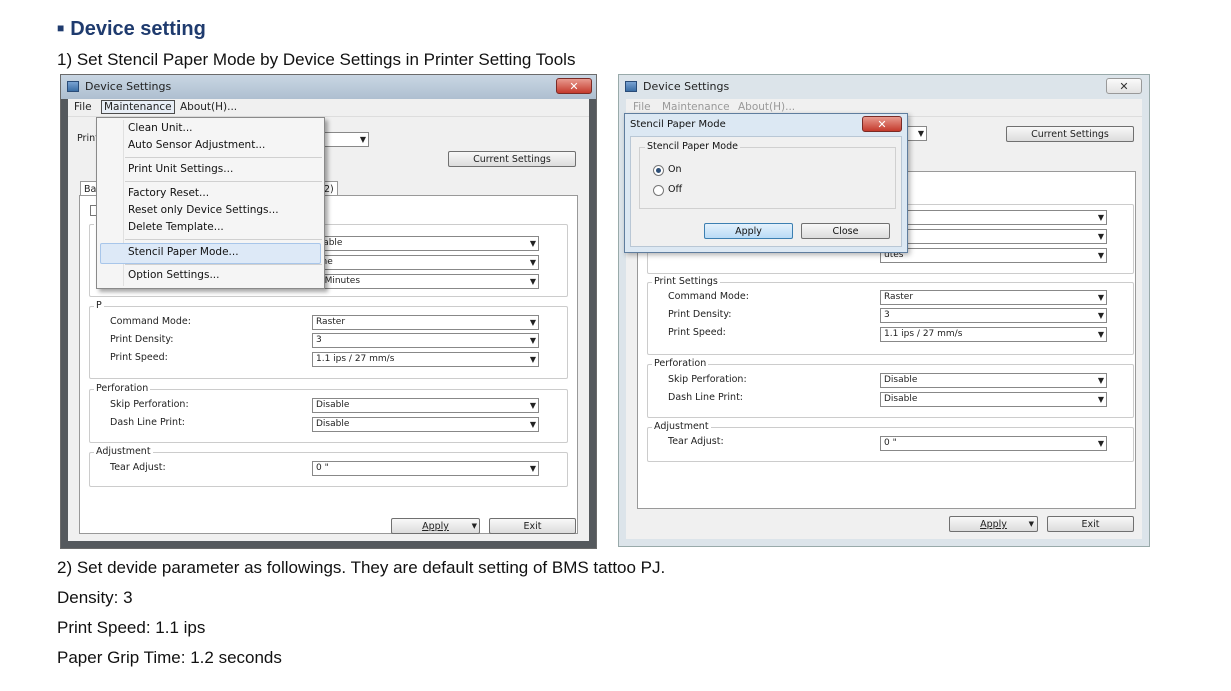 Image resolution: width=1231 pixels, height=691 pixels. What do you see at coordinates (993, 399) in the screenshot?
I see `right-dash-line-select: Disable ▼` at bounding box center [993, 399].